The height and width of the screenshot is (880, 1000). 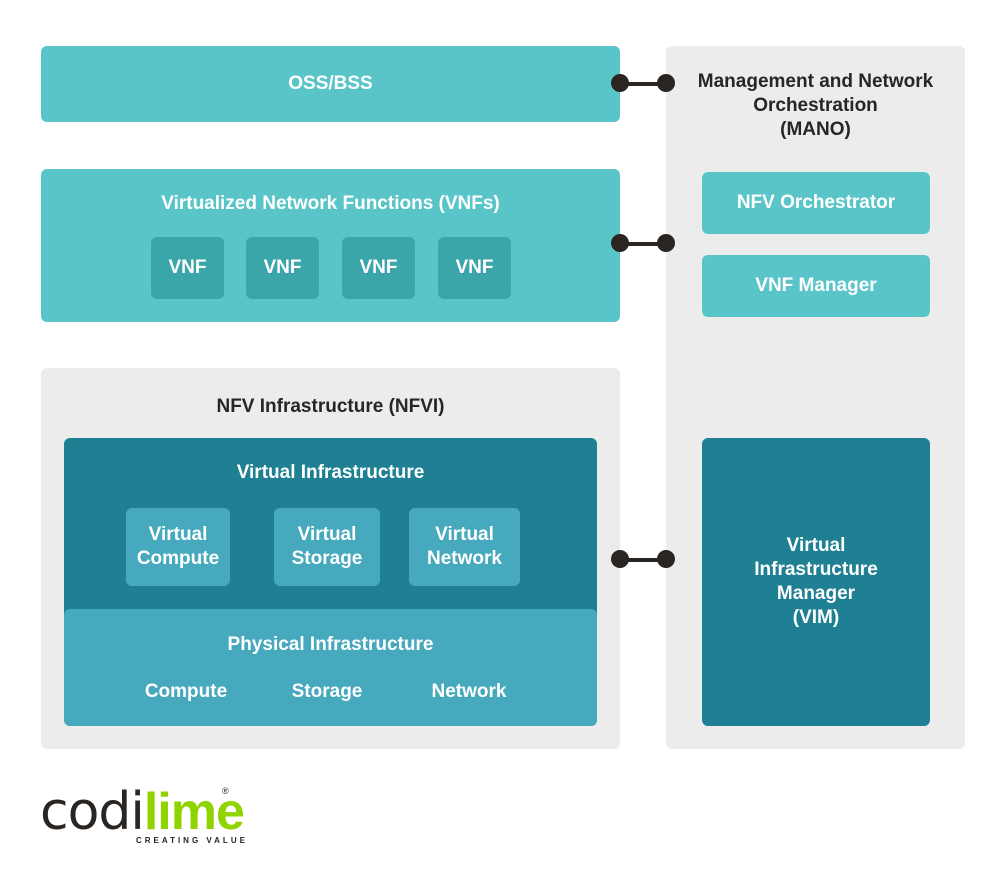 I want to click on vim-line2: Infrastructure, so click(x=816, y=569).